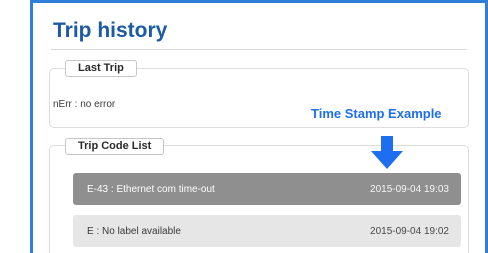  Describe the element at coordinates (409, 231) in the screenshot. I see `trip-code-timestamp: 2015-09-04 19:02` at that location.